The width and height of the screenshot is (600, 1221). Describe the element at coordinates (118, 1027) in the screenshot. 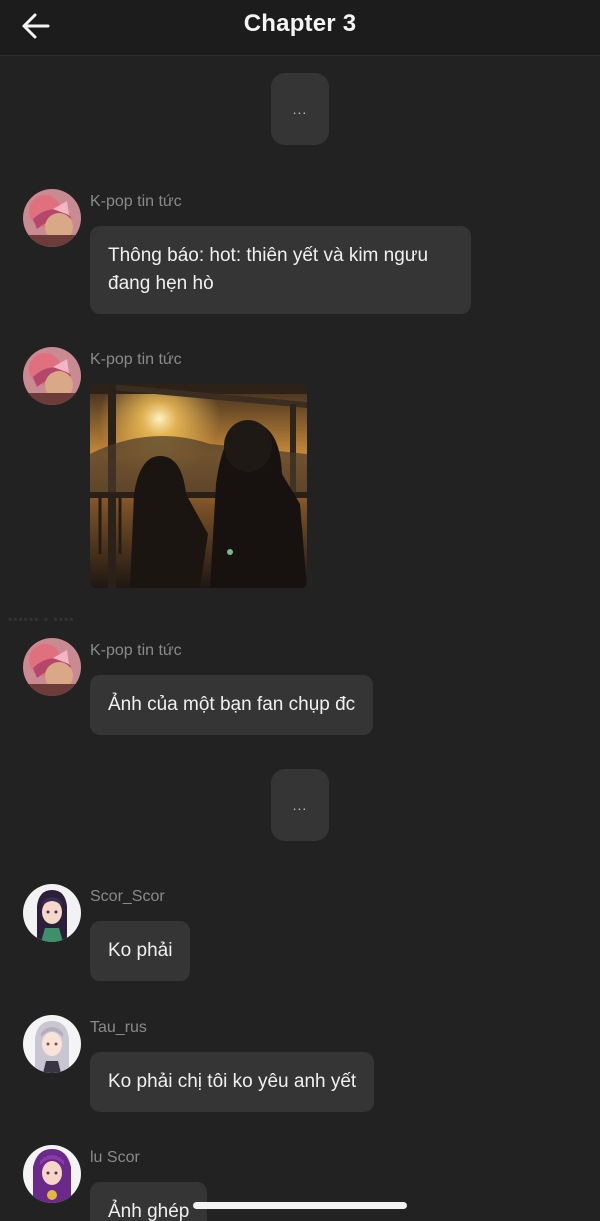

I see `sender-name: Tau_rus` at that location.